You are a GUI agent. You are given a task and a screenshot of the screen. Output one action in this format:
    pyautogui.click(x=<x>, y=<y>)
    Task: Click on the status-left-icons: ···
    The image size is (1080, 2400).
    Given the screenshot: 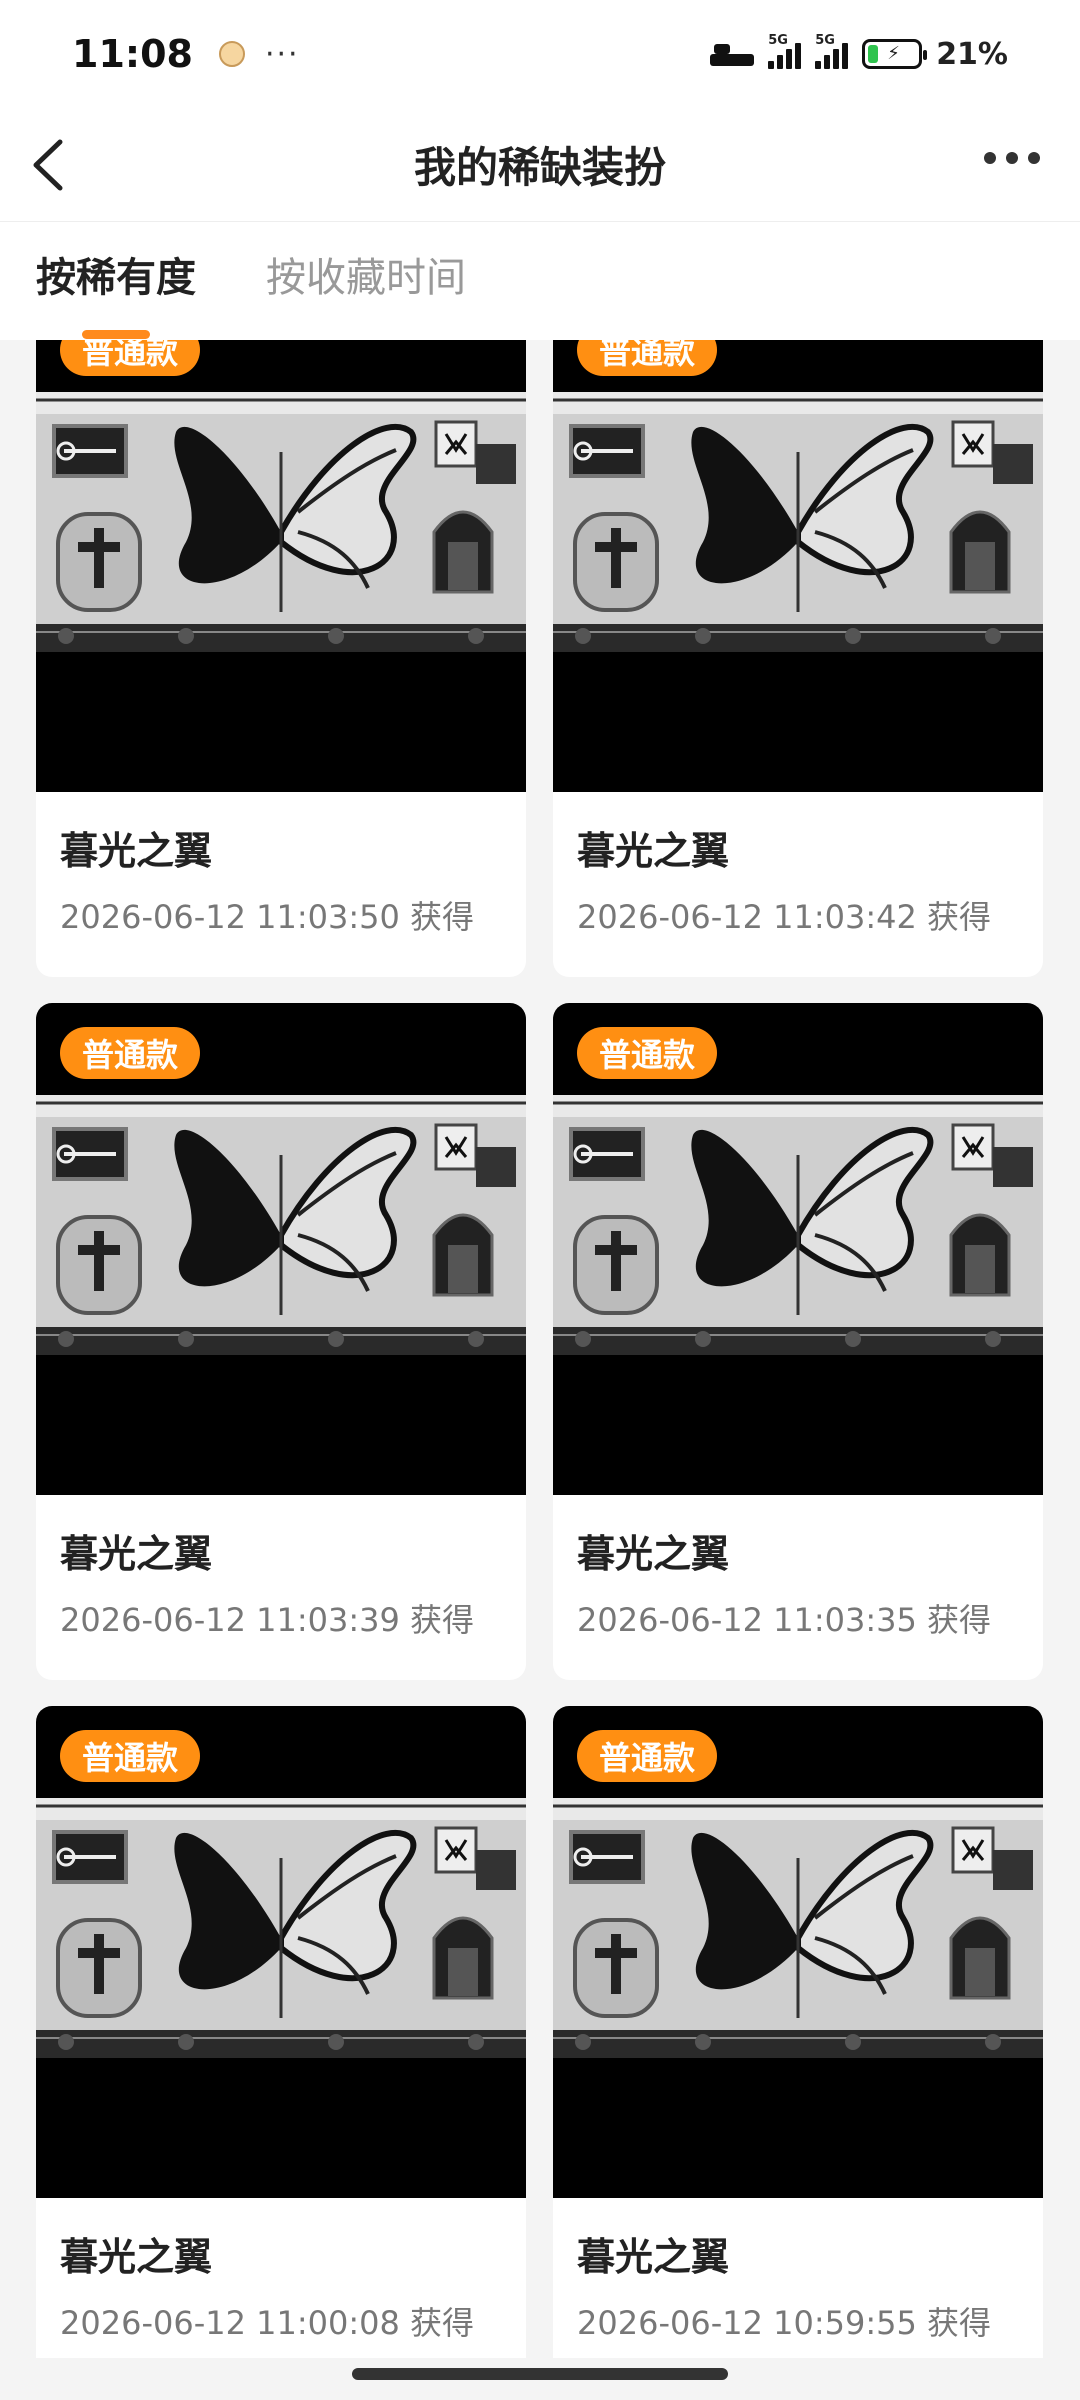 What is the action you would take?
    pyautogui.click(x=259, y=54)
    